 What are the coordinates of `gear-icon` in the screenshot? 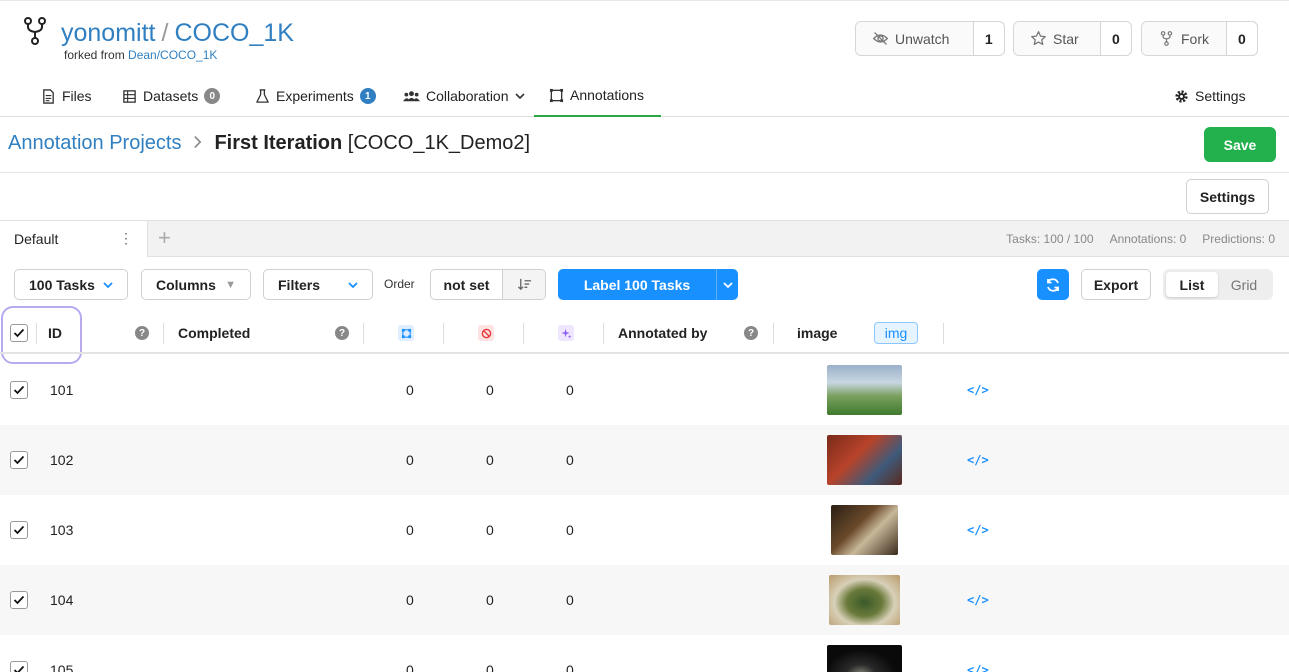 It's located at (1181, 96).